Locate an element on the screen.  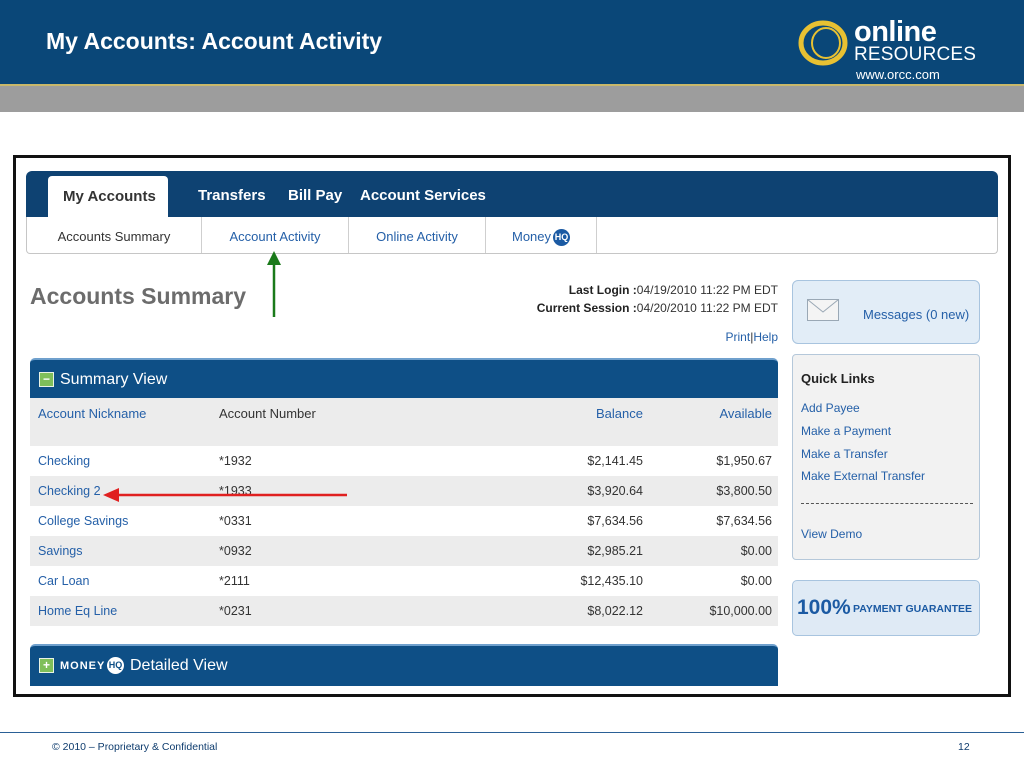
account-nickname-link: Checking is located at coordinates (64, 461).